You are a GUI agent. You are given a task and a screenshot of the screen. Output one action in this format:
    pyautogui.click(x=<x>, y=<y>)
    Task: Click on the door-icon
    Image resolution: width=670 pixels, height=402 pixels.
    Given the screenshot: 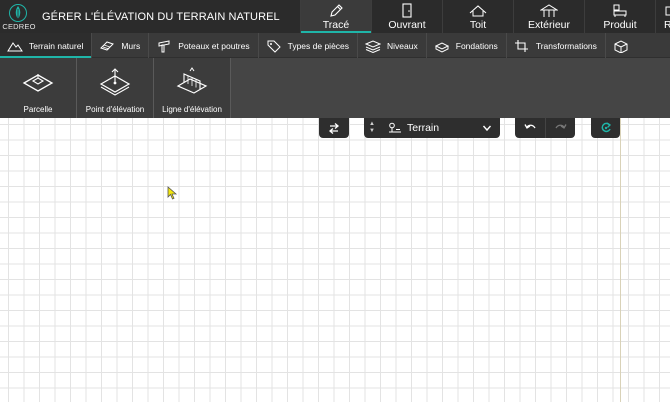 What is the action you would take?
    pyautogui.click(x=407, y=10)
    